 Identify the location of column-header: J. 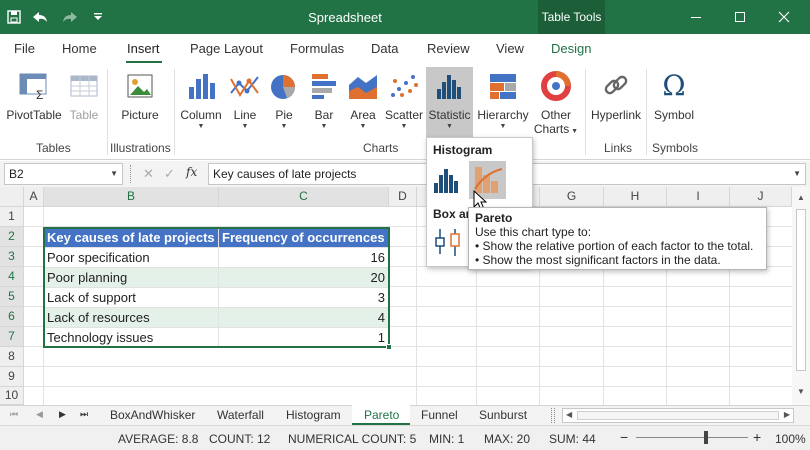
(761, 197).